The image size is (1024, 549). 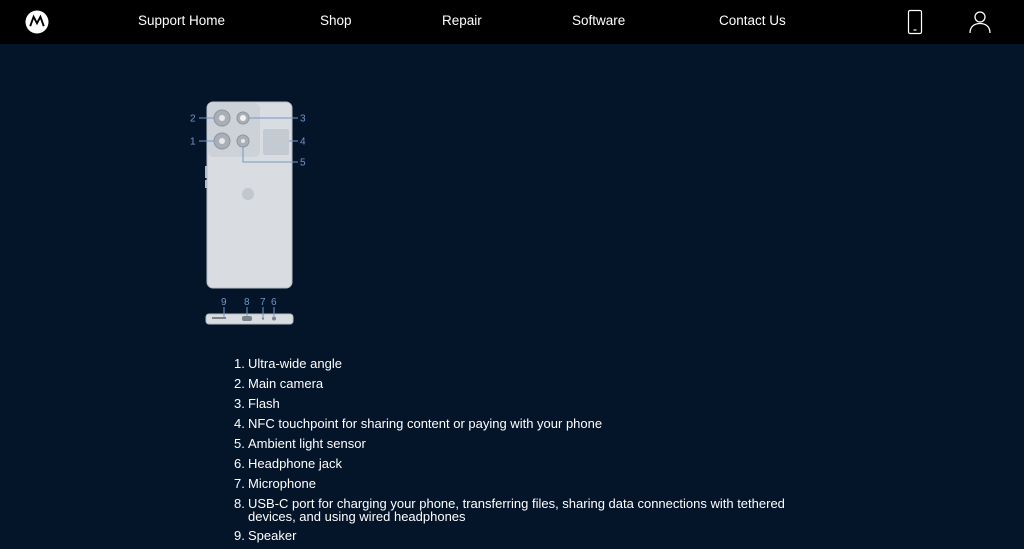 What do you see at coordinates (239, 423) in the screenshot?
I see `list-item-number: 4.` at bounding box center [239, 423].